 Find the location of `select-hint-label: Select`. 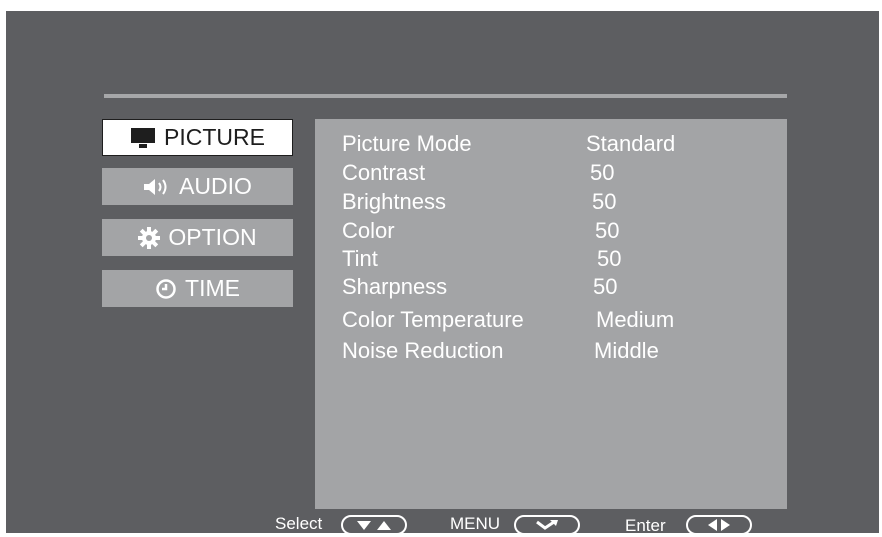

select-hint-label: Select is located at coordinates (299, 523).